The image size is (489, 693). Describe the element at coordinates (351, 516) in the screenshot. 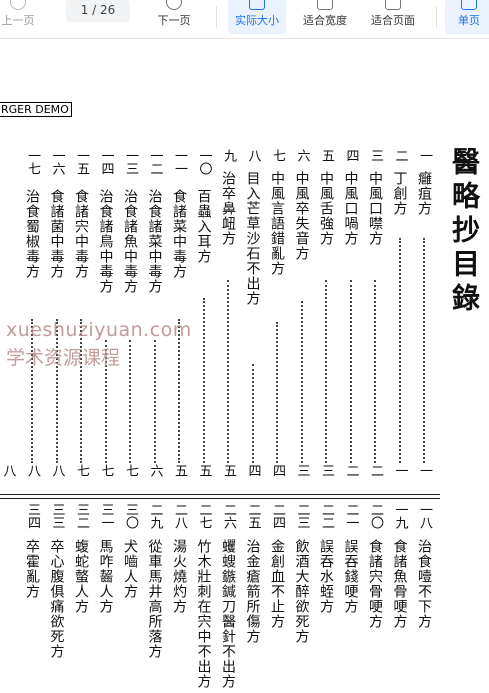

I see `toc-entry-number: 二一` at that location.